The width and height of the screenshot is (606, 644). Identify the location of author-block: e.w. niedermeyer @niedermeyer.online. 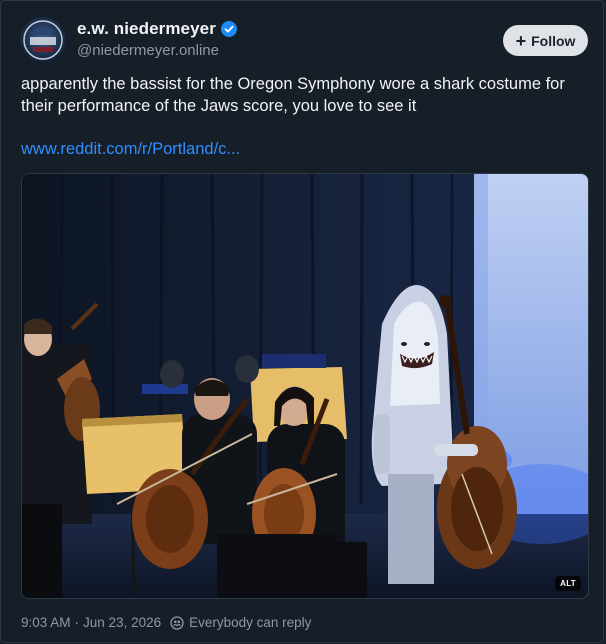
(157, 39).